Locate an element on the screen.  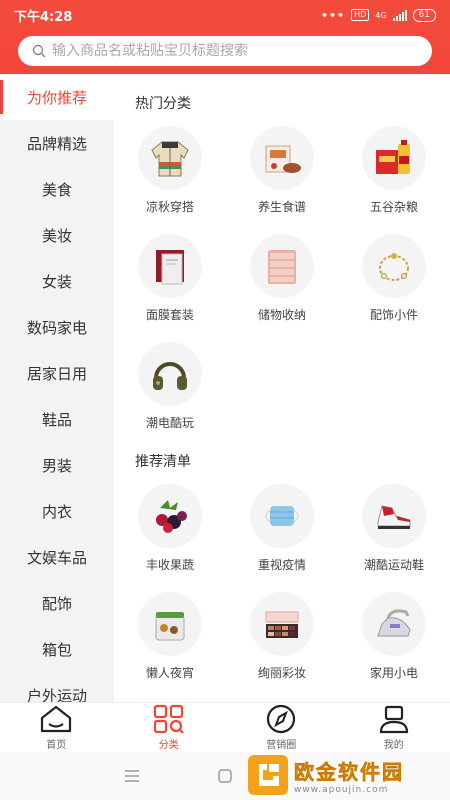
jacket-icon is located at coordinates (170, 158).